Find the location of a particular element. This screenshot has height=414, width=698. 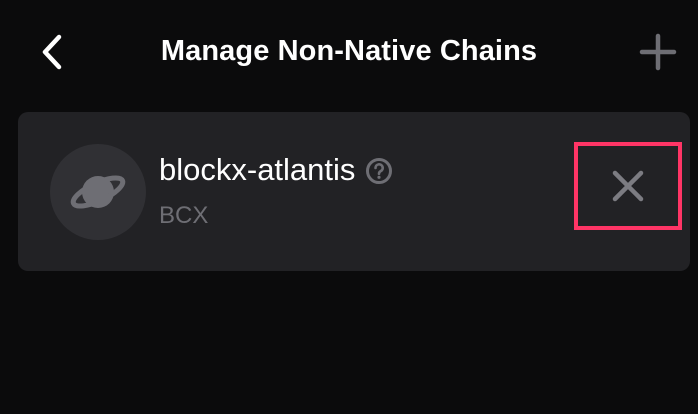

chain-name-row: blockx-atlantis is located at coordinates (276, 170).